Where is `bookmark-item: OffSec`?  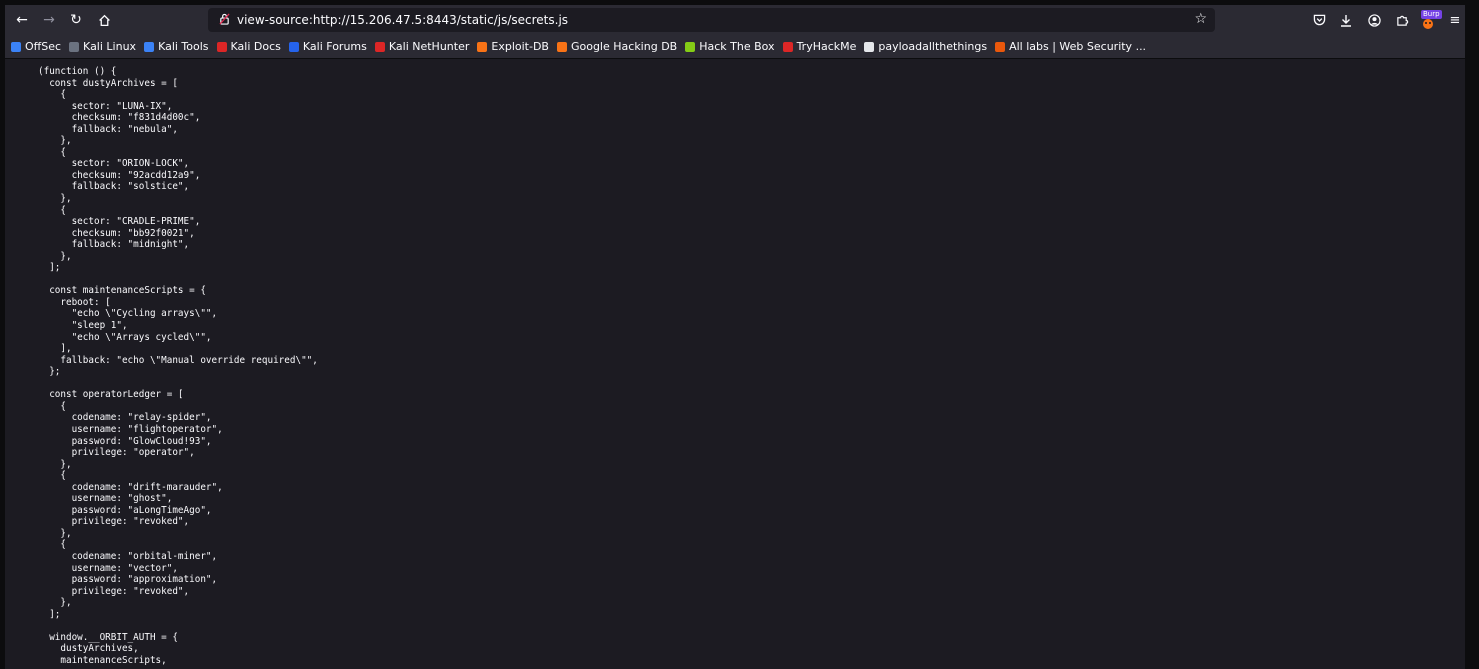 bookmark-item: OffSec is located at coordinates (36, 46).